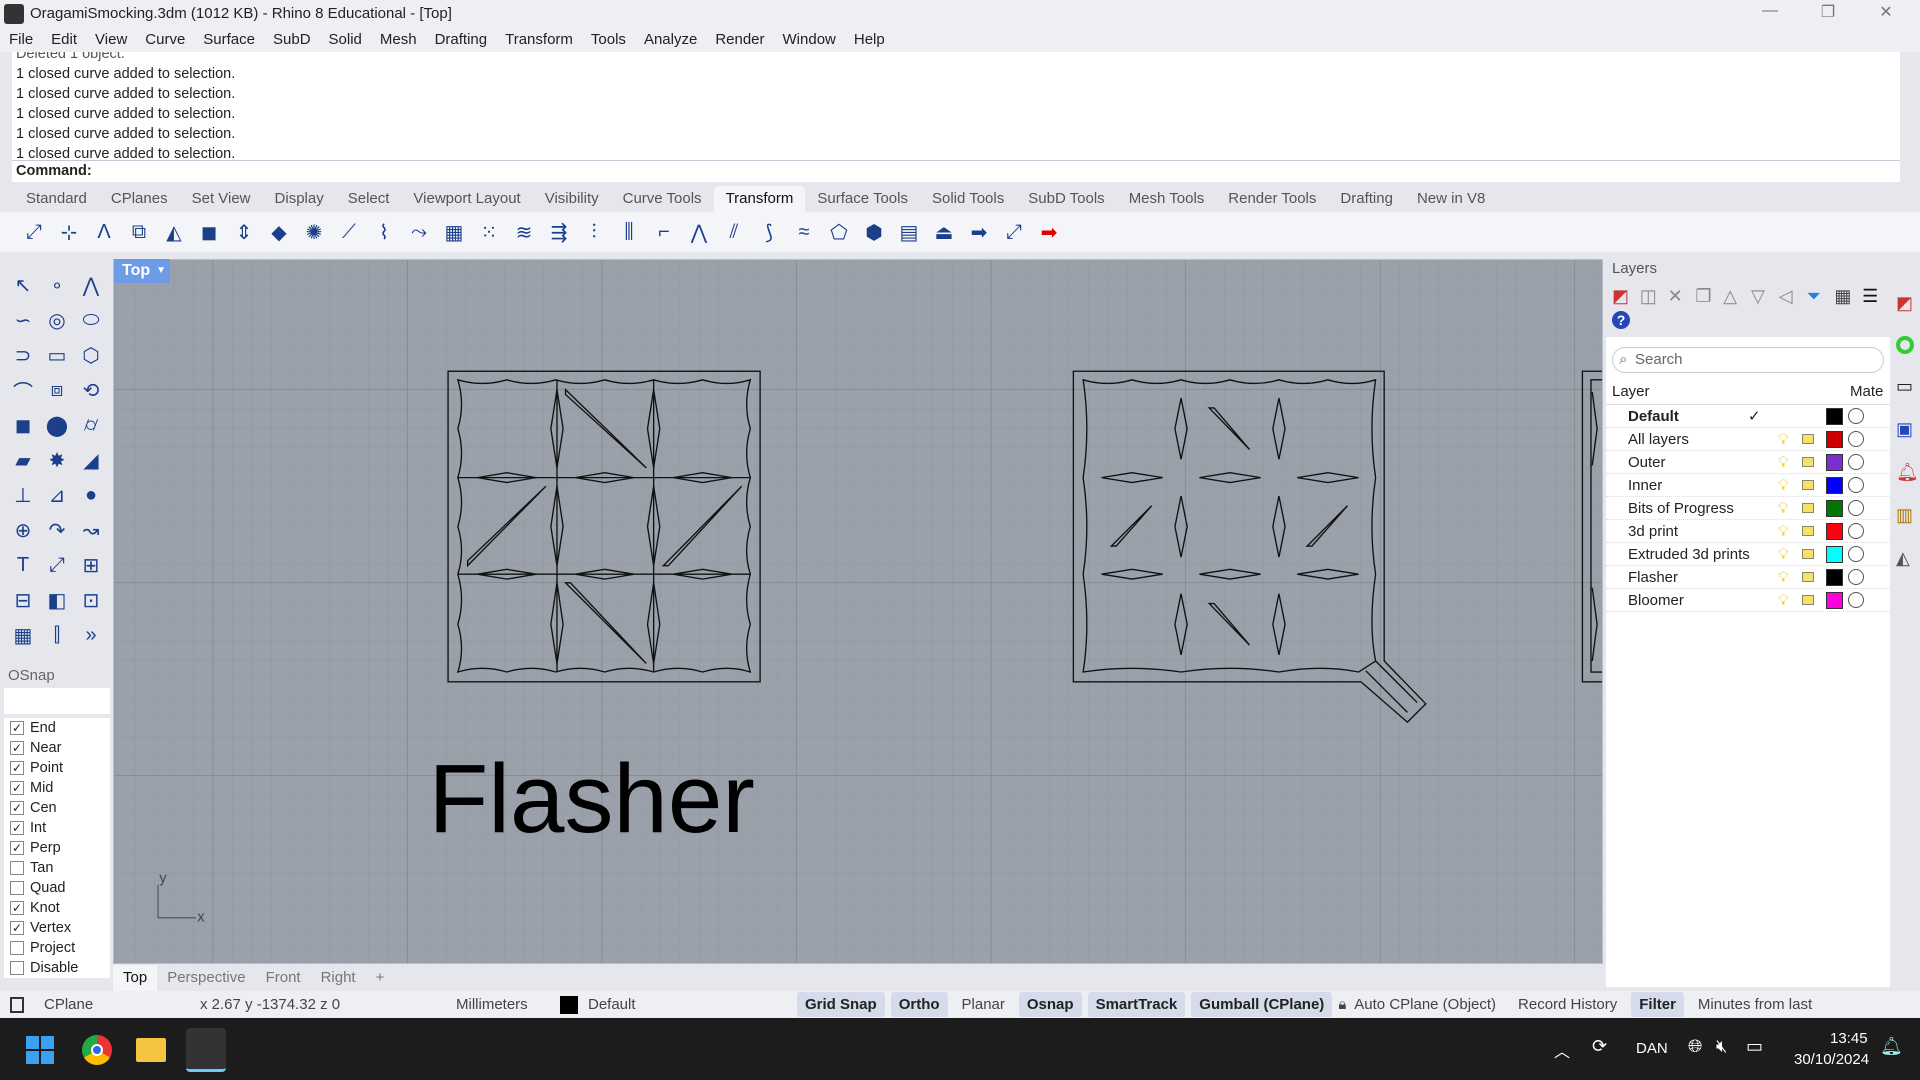 The height and width of the screenshot is (1080, 1920). I want to click on libraries-tab-icon: ▥, so click(1908, 515).